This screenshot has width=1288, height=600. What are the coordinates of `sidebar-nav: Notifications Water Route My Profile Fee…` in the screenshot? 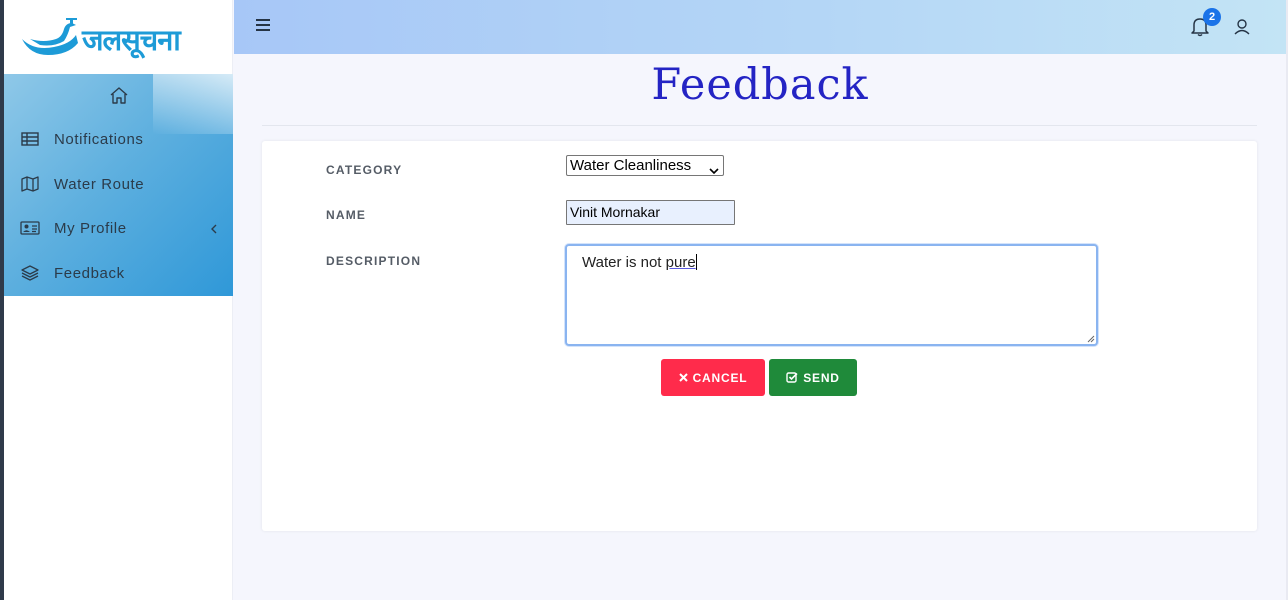 It's located at (118, 185).